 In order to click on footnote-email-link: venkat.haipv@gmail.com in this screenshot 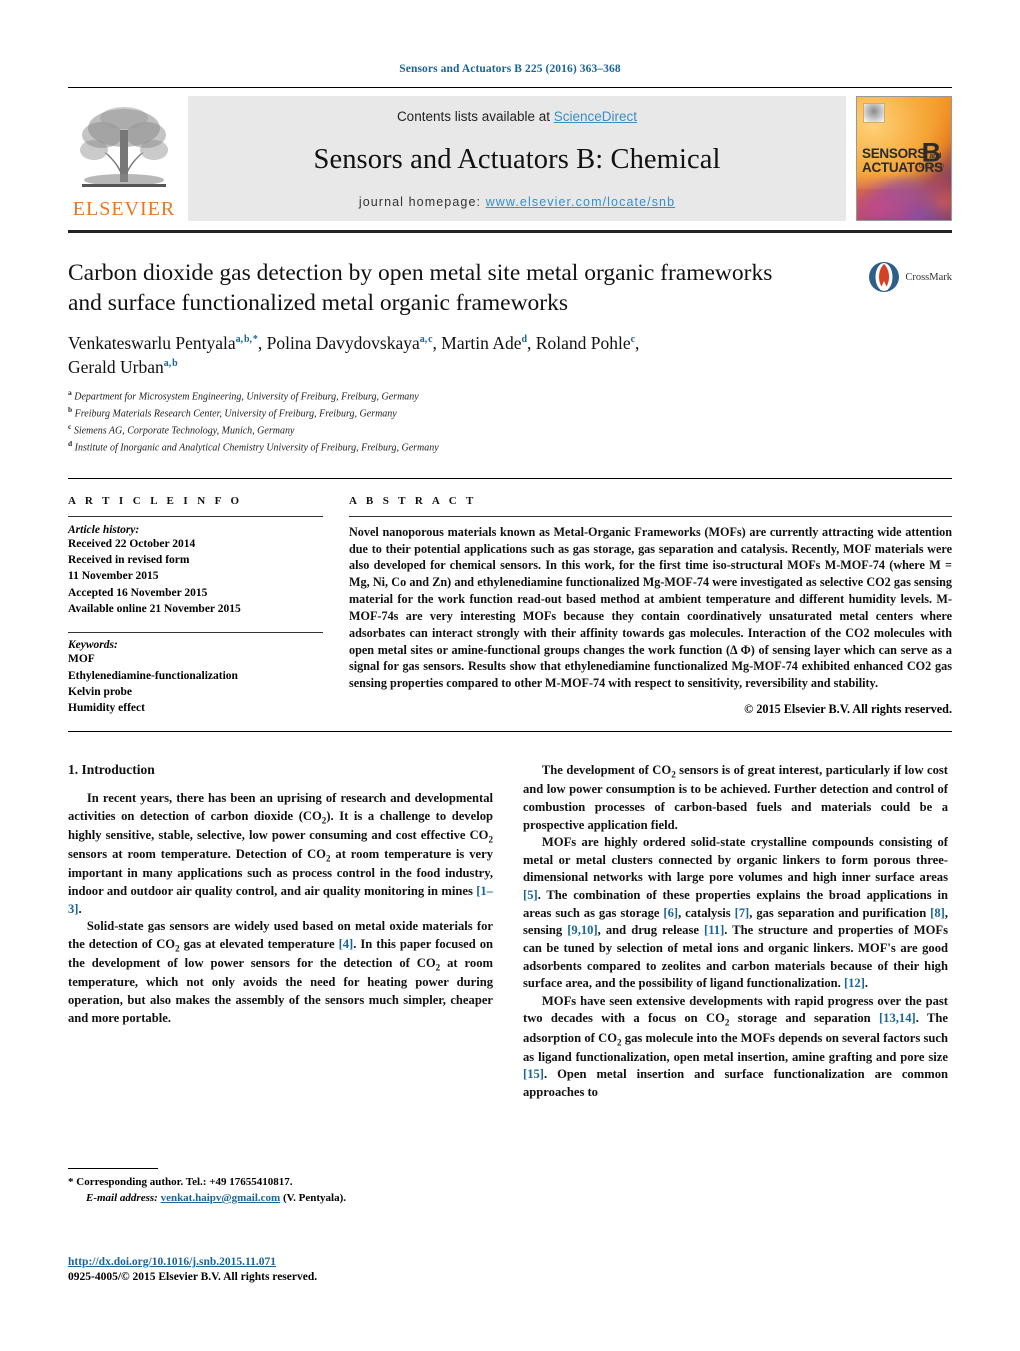, I will do `click(221, 1198)`.